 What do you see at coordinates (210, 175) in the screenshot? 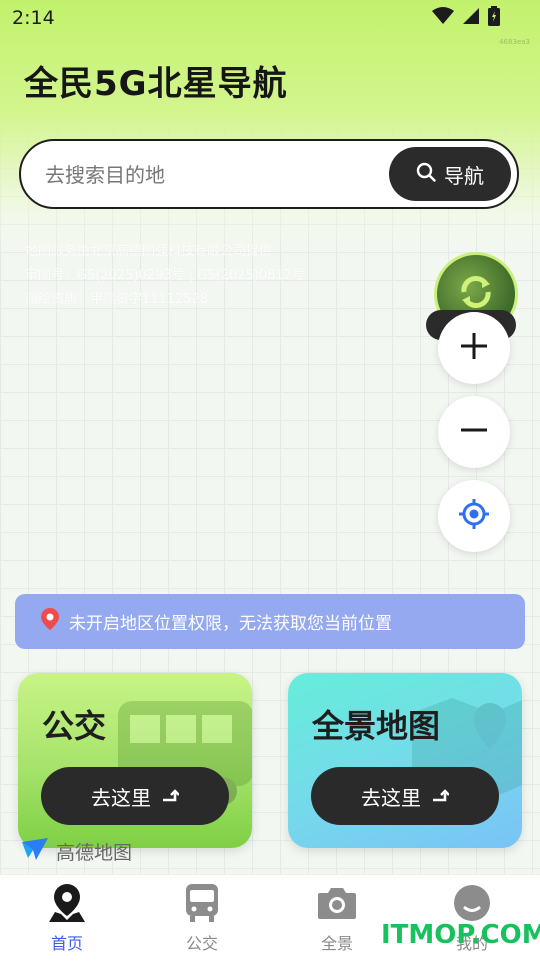
I see `search-input` at bounding box center [210, 175].